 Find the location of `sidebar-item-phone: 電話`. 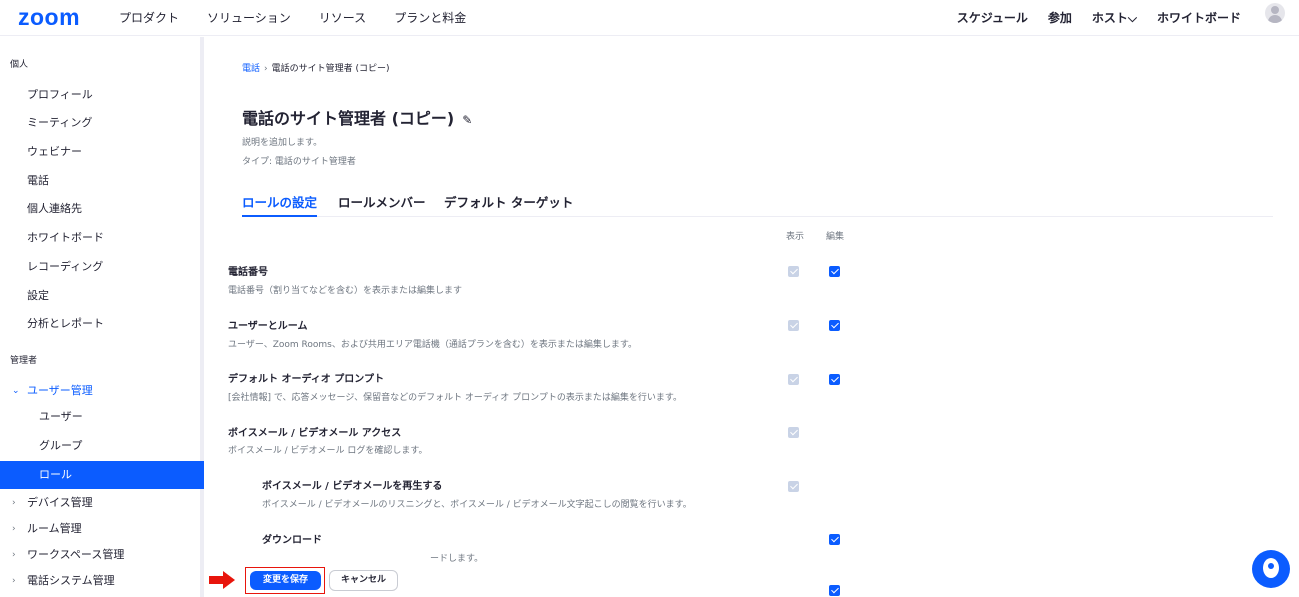

sidebar-item-phone: 電話 is located at coordinates (102, 181).